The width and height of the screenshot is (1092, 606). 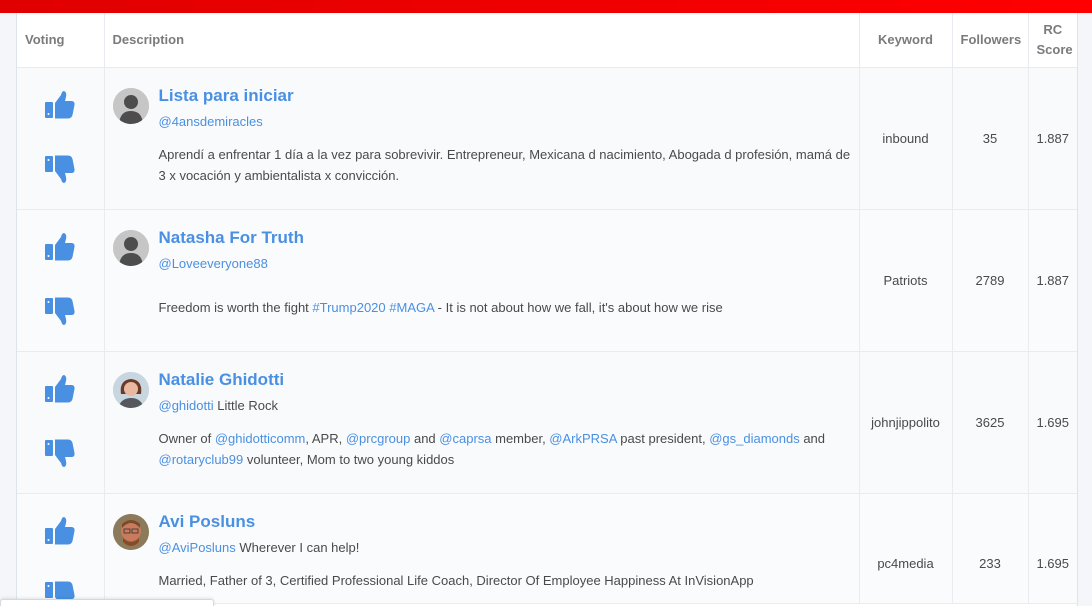 I want to click on handle-line: @AviPosluns Wherever I can help!, so click(x=259, y=547).